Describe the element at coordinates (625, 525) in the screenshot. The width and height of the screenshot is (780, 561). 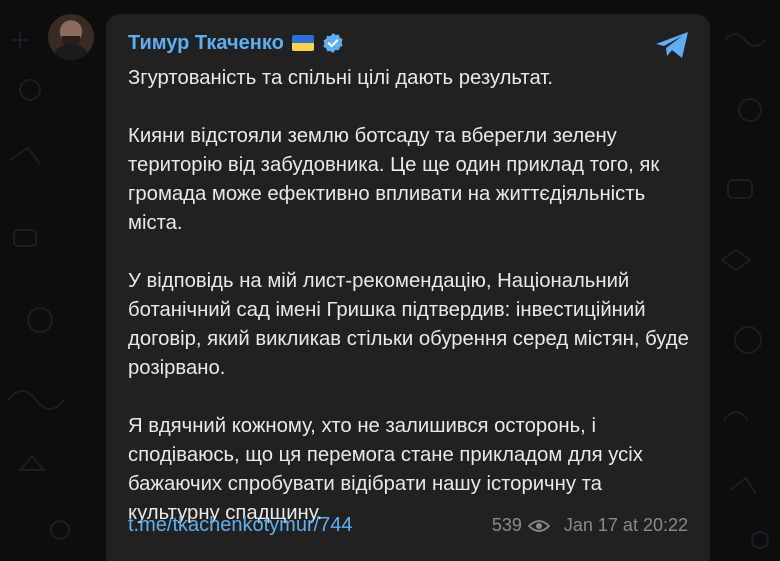
I see `message-timestamp: Jan 17 at 20:22` at that location.